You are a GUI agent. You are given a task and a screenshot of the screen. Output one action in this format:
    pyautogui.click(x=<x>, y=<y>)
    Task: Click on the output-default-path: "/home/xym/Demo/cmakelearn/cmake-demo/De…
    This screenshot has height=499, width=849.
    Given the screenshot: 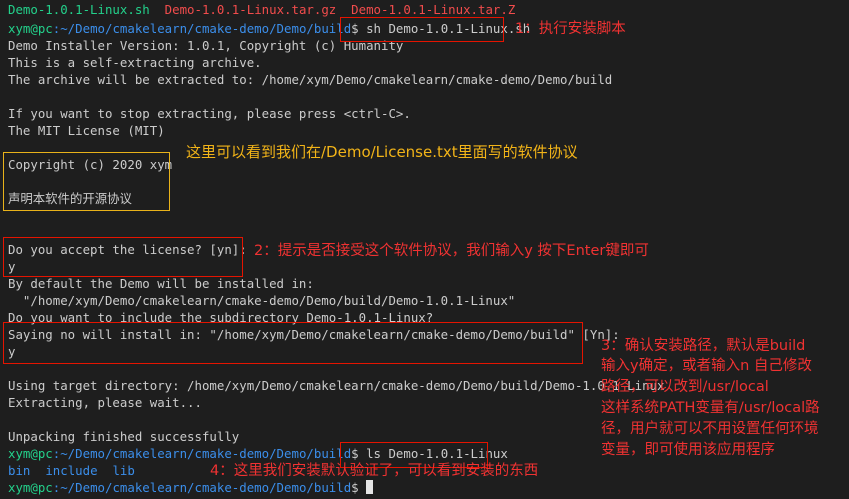 What is the action you would take?
    pyautogui.click(x=262, y=300)
    